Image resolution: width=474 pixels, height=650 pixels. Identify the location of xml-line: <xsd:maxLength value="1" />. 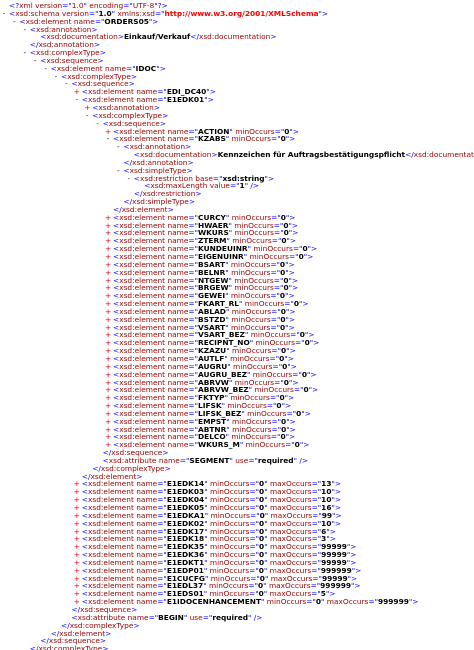
(237, 186).